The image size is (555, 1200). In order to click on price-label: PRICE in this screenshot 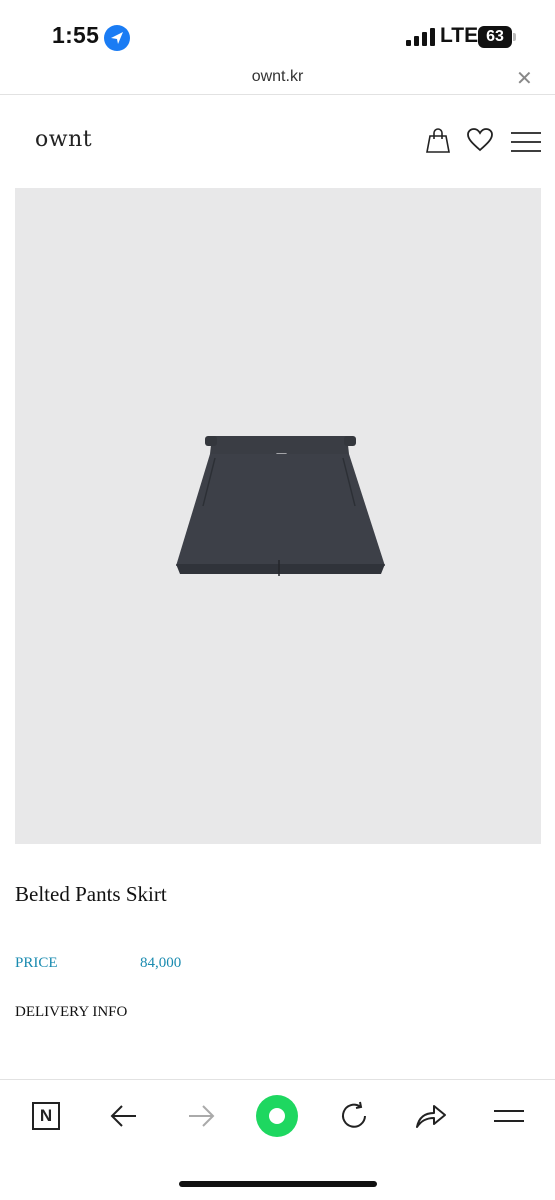, I will do `click(36, 963)`.